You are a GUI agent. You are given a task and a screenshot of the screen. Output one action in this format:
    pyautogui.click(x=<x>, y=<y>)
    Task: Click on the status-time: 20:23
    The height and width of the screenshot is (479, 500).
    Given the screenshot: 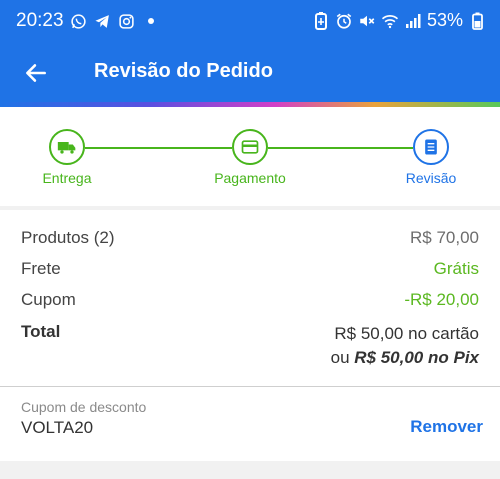 What is the action you would take?
    pyautogui.click(x=40, y=20)
    